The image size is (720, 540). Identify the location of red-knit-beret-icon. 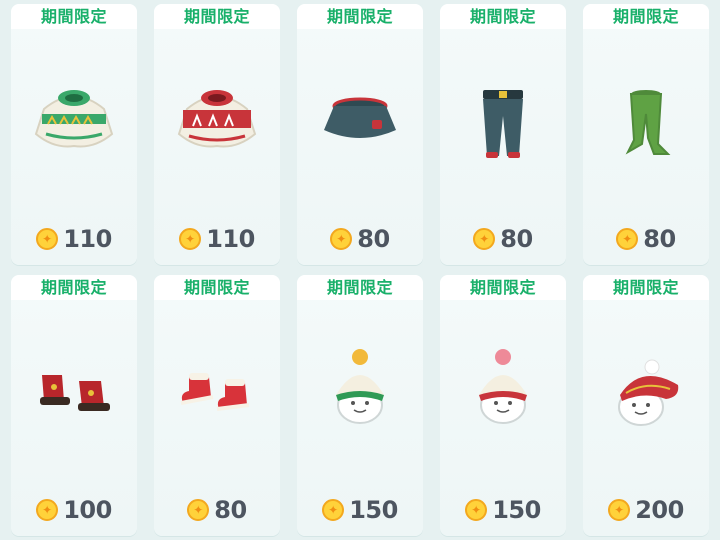
(648, 392).